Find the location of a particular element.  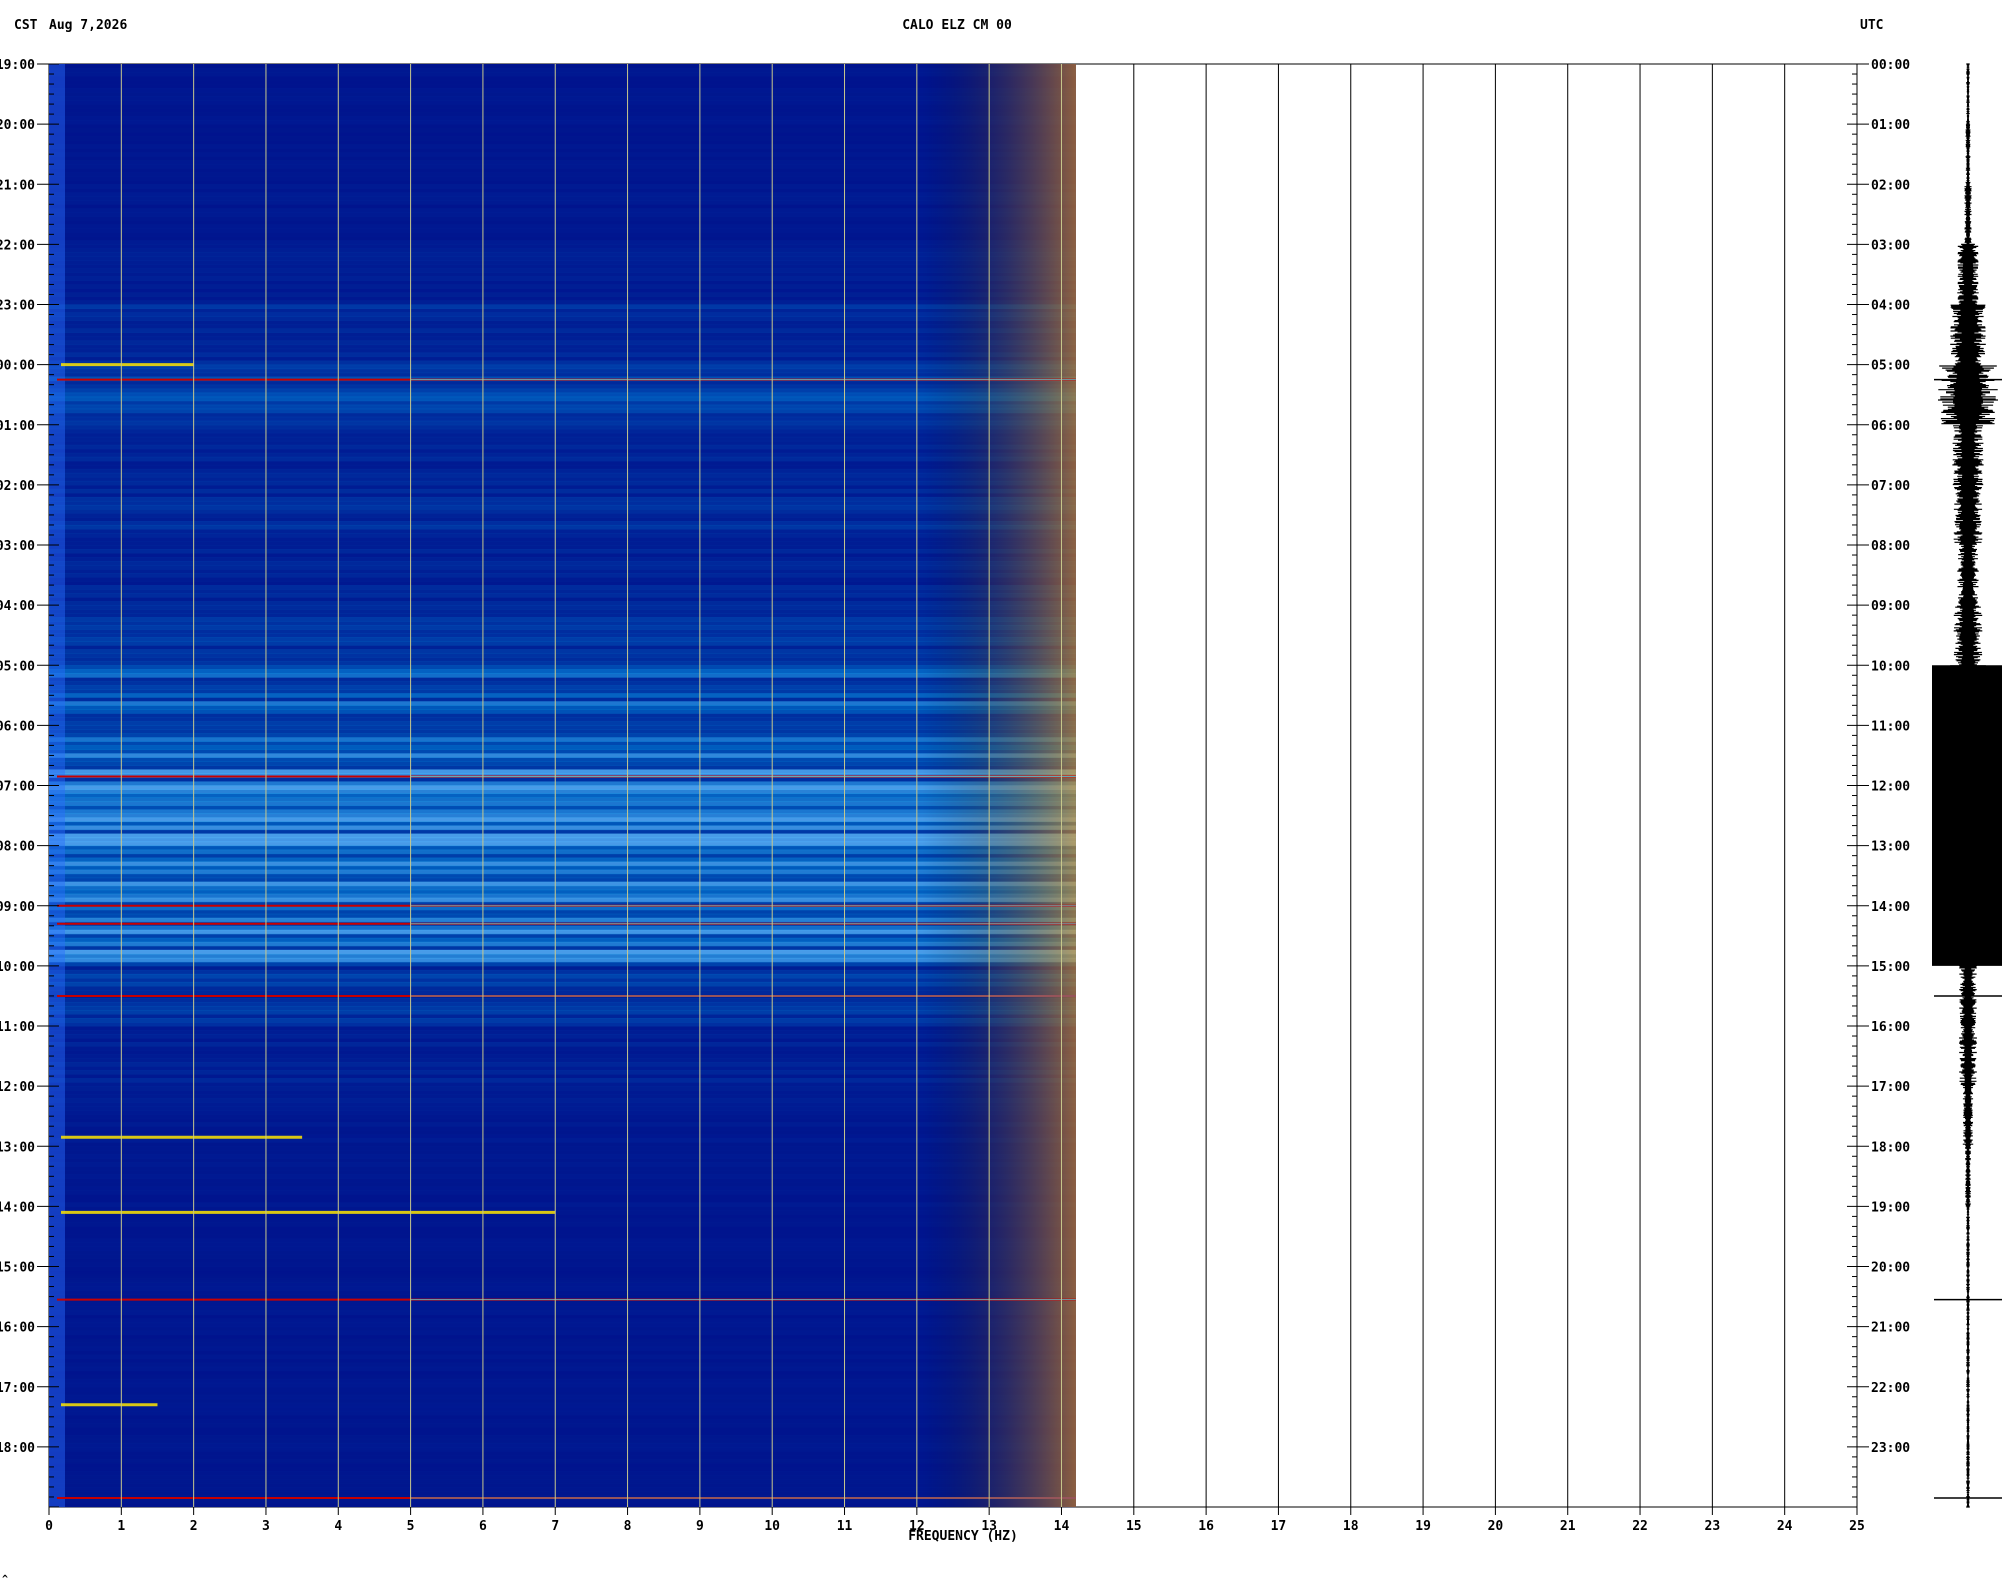

x-tick-label: 24 is located at coordinates (1785, 1526).